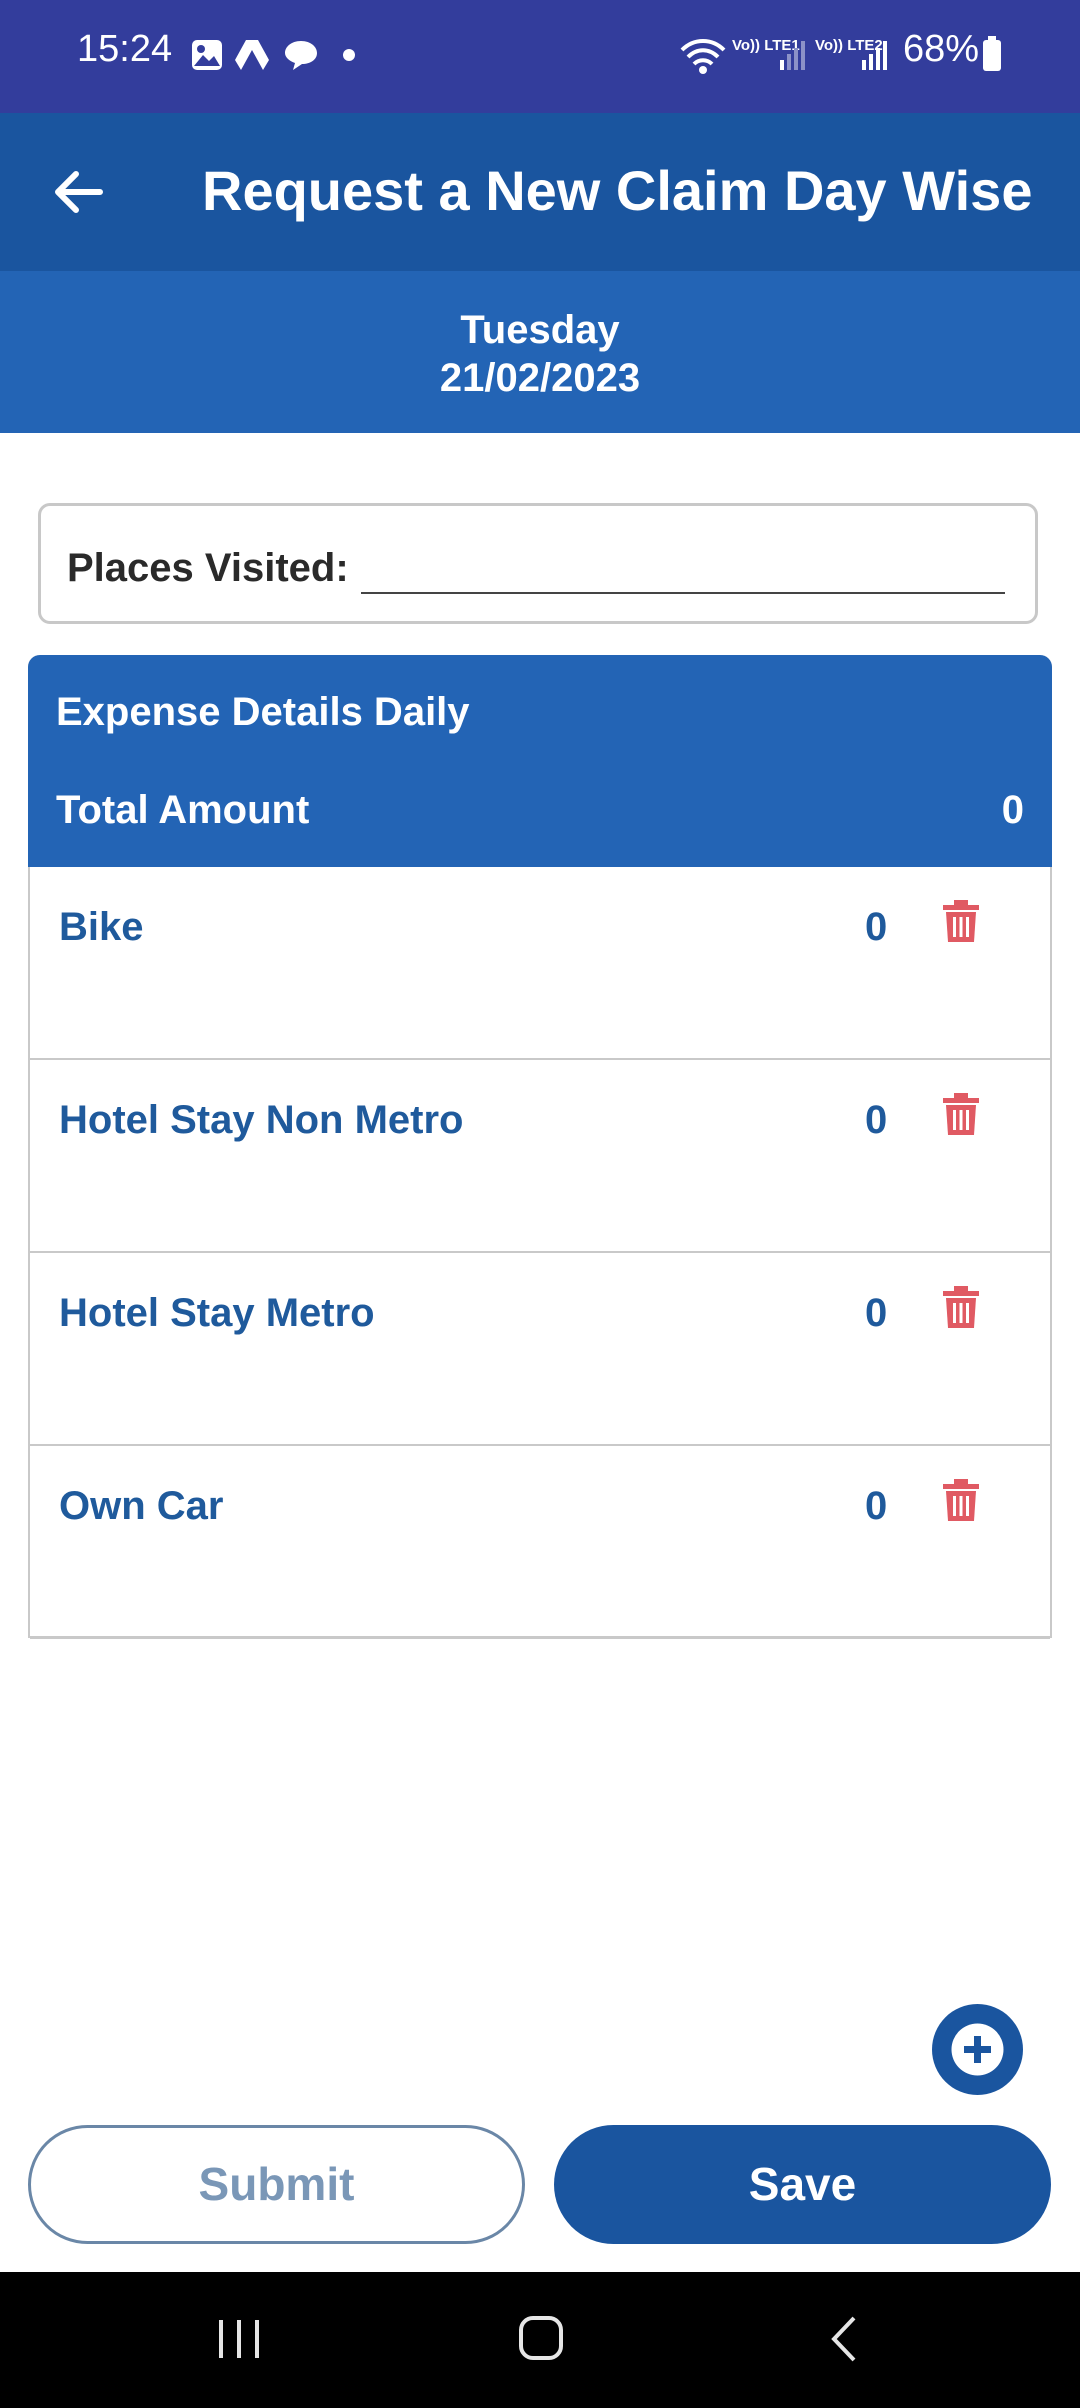 Image resolution: width=1080 pixels, height=2408 pixels. What do you see at coordinates (874, 55) in the screenshot?
I see `lte2-signal-icon` at bounding box center [874, 55].